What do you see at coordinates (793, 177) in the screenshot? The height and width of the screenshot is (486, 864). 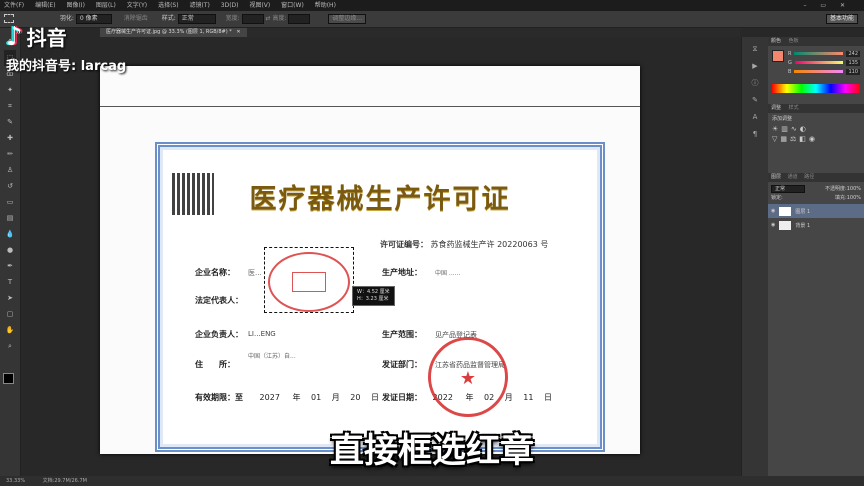 I see `tab-channels: 通道` at bounding box center [793, 177].